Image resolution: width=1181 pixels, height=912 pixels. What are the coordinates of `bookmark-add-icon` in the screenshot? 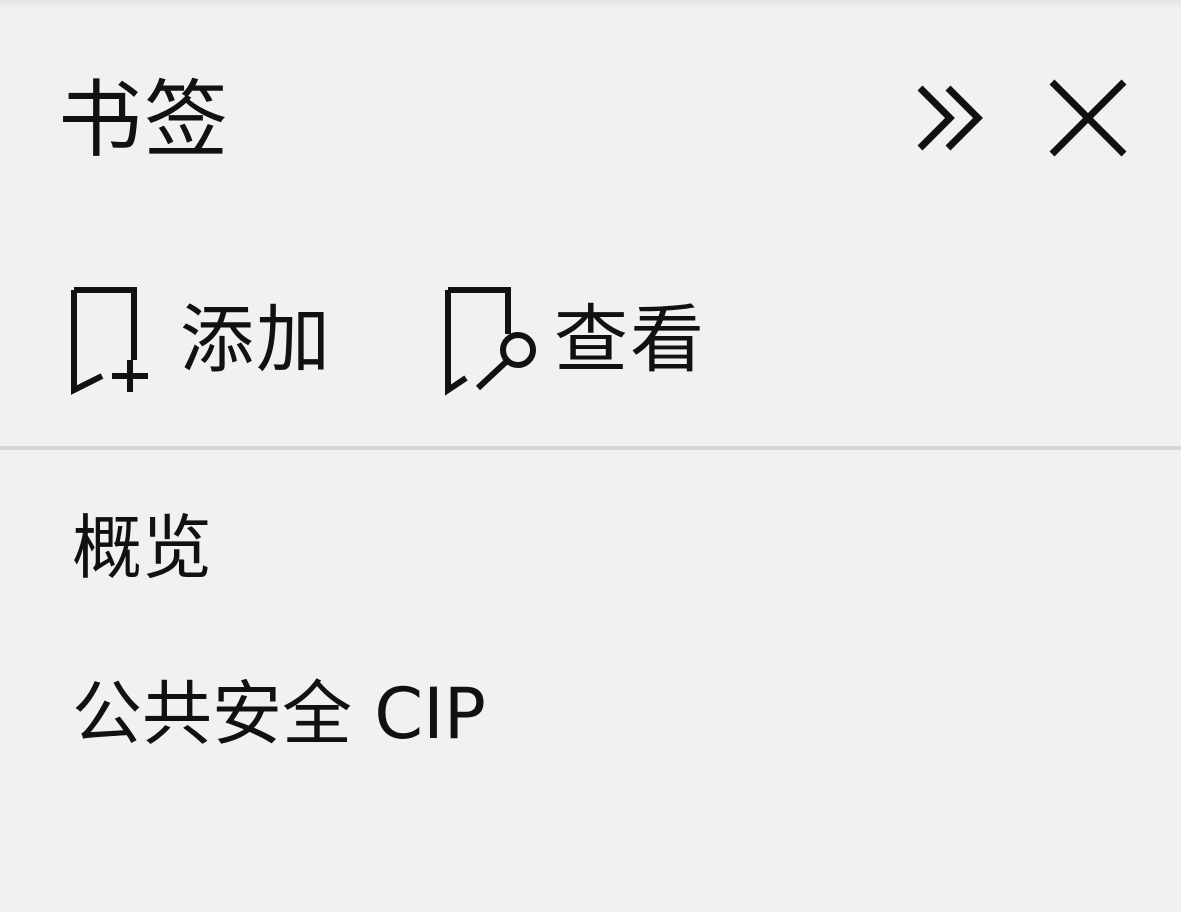 It's located at (119, 340).